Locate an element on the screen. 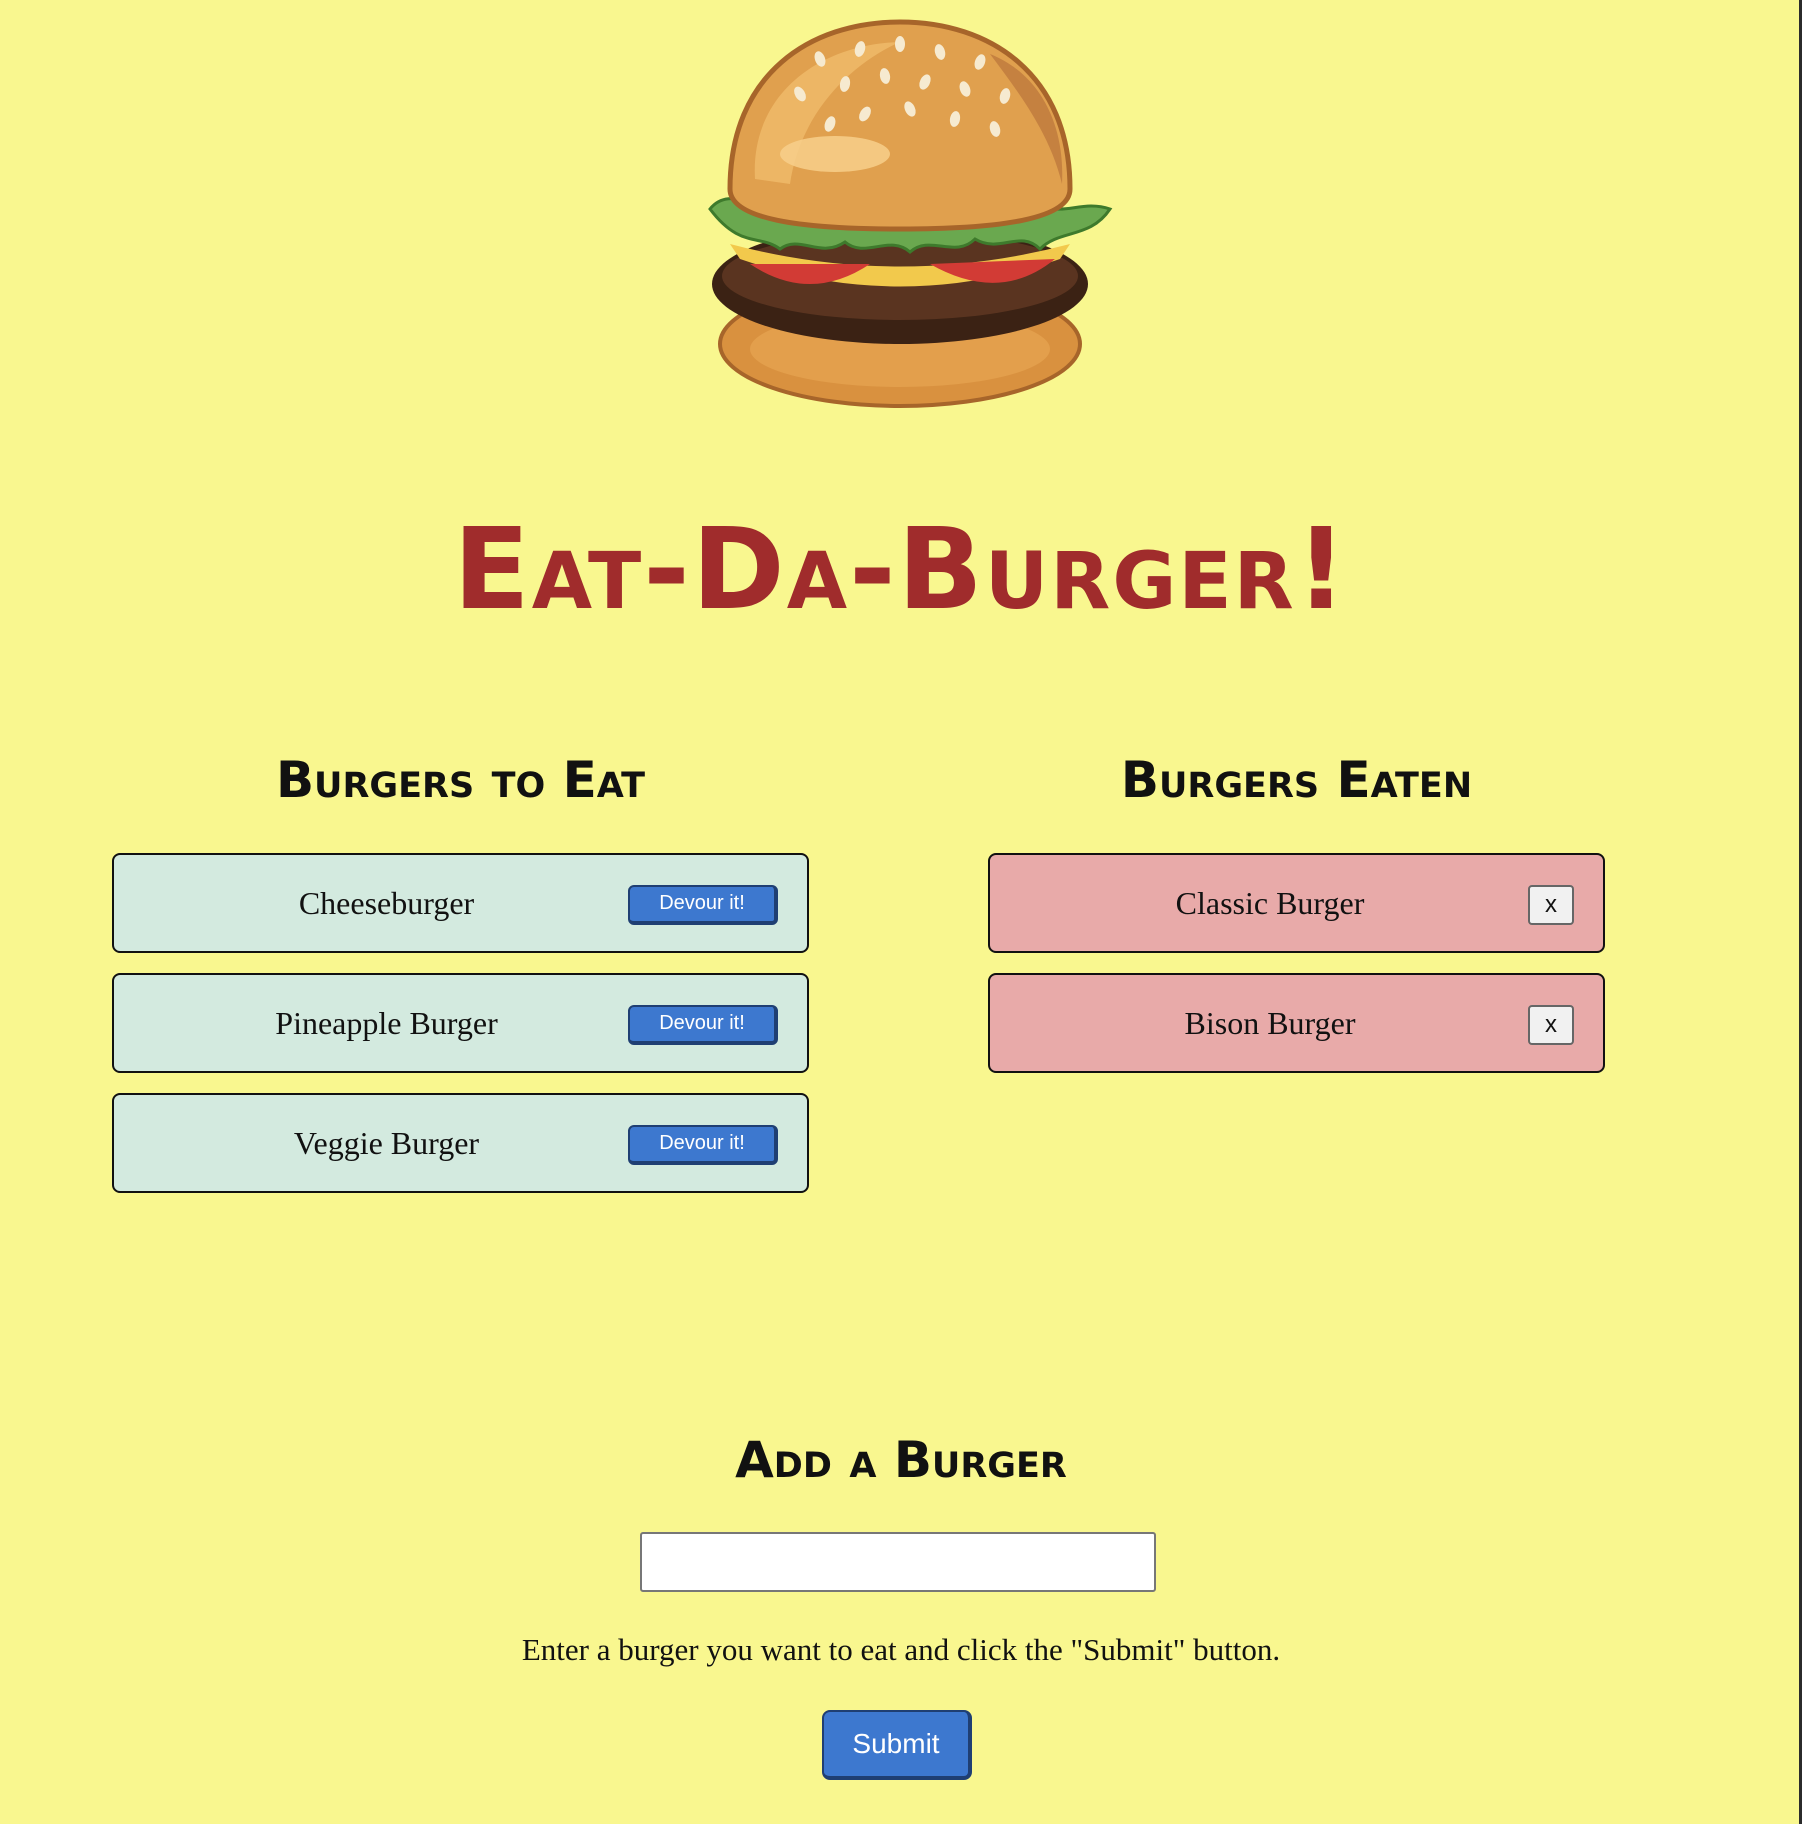  submit-button: Submit is located at coordinates (897, 1745).